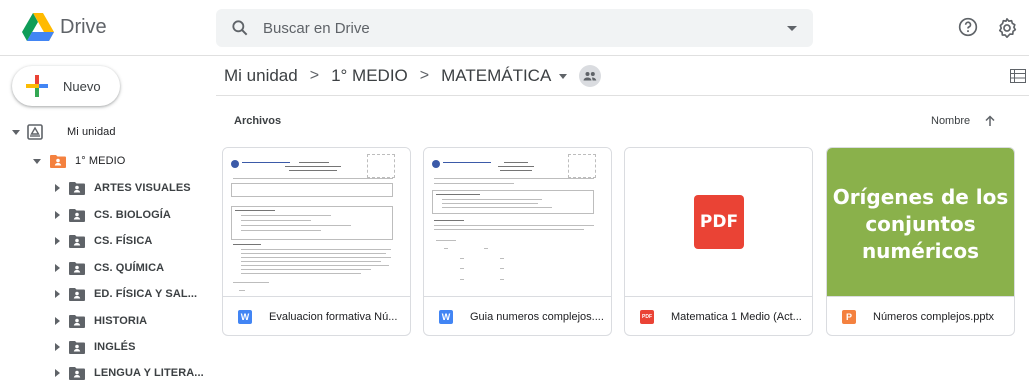 The image size is (1029, 386). What do you see at coordinates (1007, 28) in the screenshot?
I see `settings-icon` at bounding box center [1007, 28].